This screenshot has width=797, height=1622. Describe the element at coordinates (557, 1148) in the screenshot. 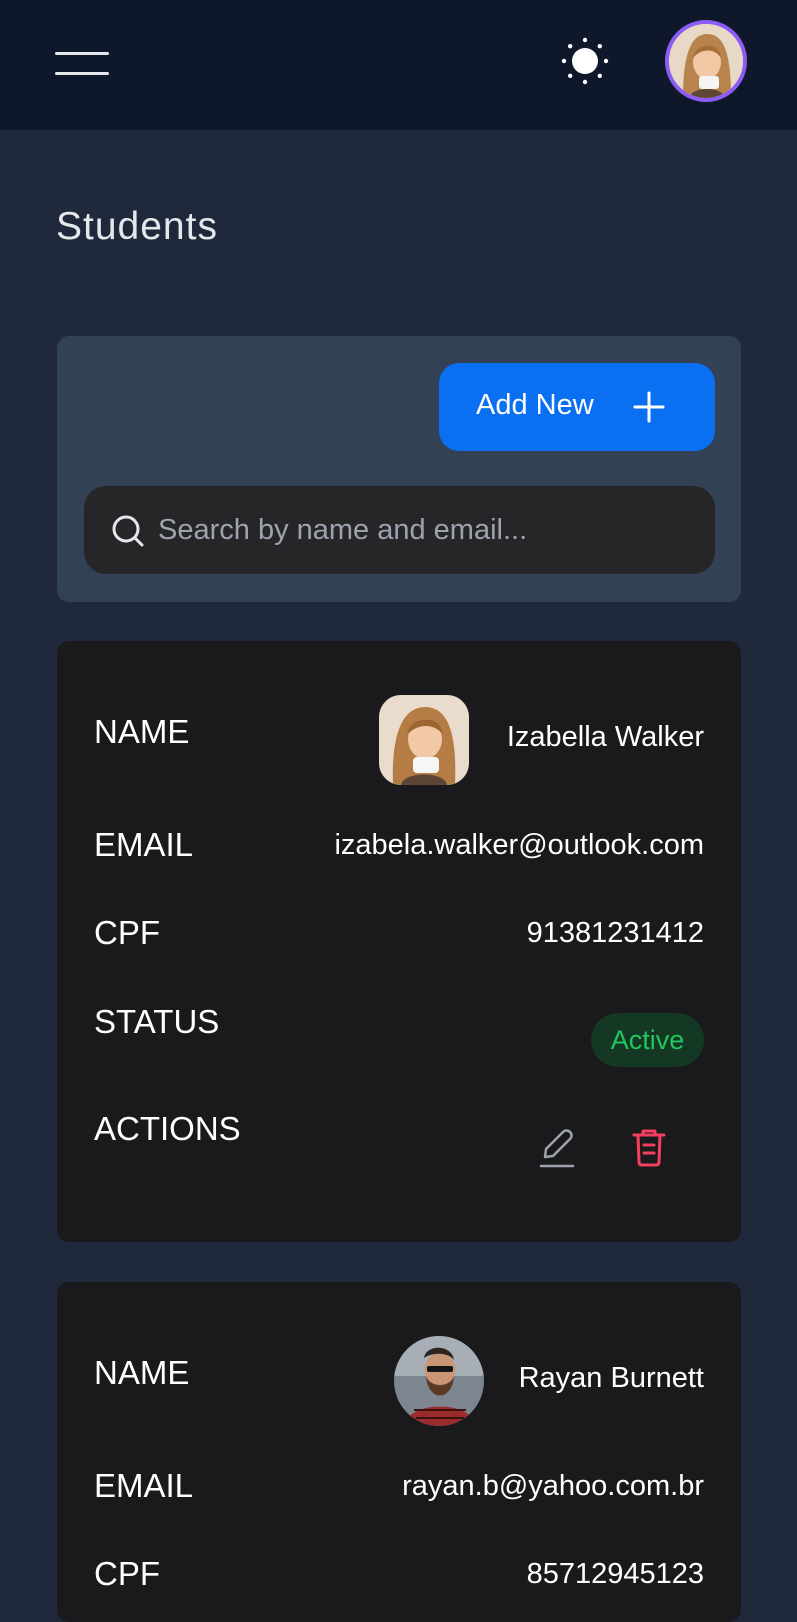

I see `pencil-icon` at that location.